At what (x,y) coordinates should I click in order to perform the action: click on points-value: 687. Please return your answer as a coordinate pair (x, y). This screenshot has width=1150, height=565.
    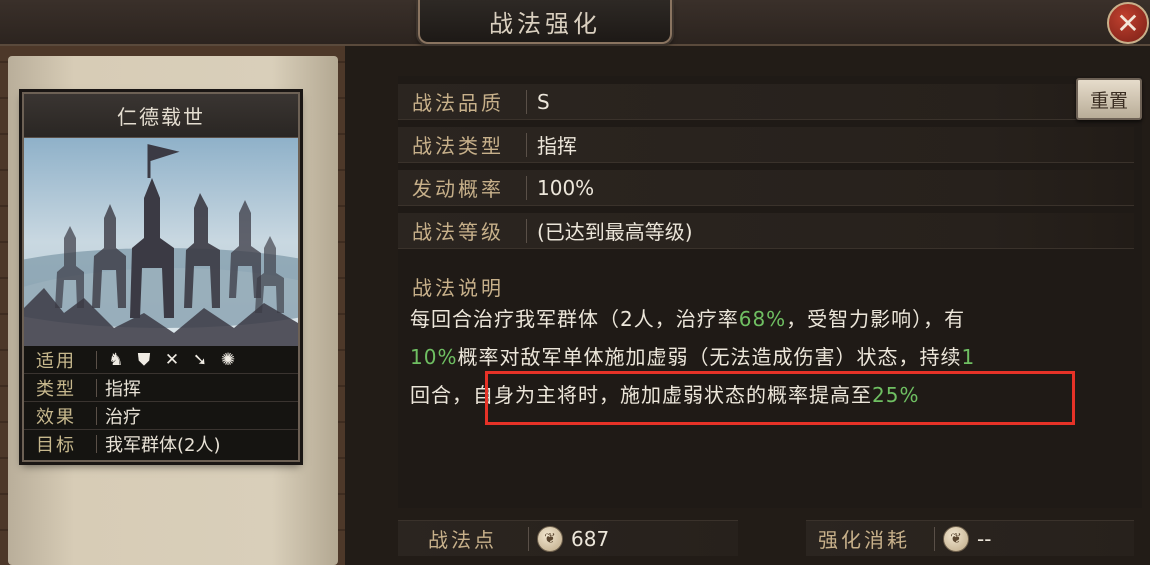
    Looking at the image, I should click on (590, 538).